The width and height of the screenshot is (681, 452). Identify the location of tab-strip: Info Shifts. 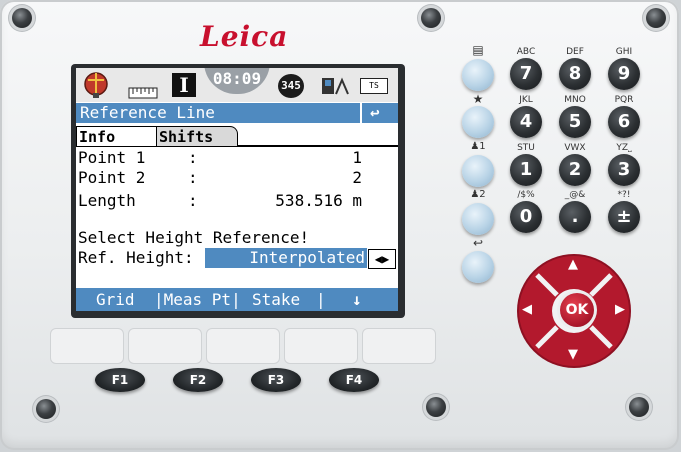
(237, 135).